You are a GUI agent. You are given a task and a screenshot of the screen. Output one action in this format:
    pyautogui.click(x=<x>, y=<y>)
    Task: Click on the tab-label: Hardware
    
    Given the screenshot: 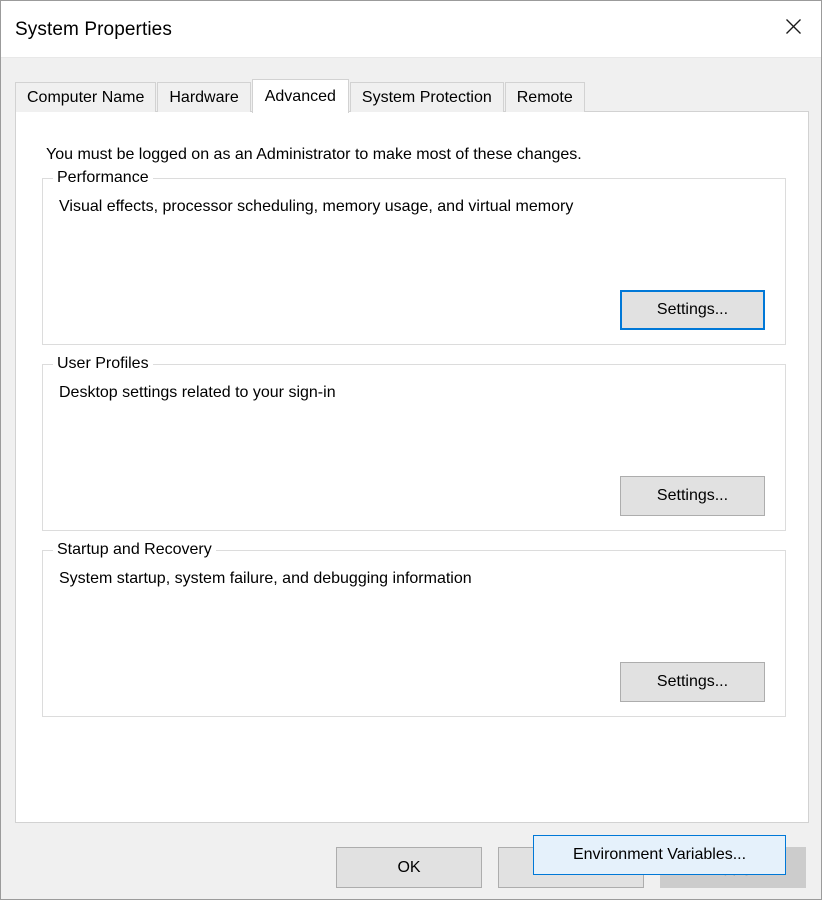 What is the action you would take?
    pyautogui.click(x=204, y=97)
    